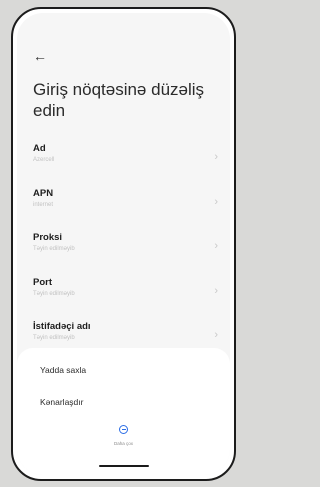 The height and width of the screenshot is (487, 320). I want to click on minus-circle-icon, so click(123, 429).